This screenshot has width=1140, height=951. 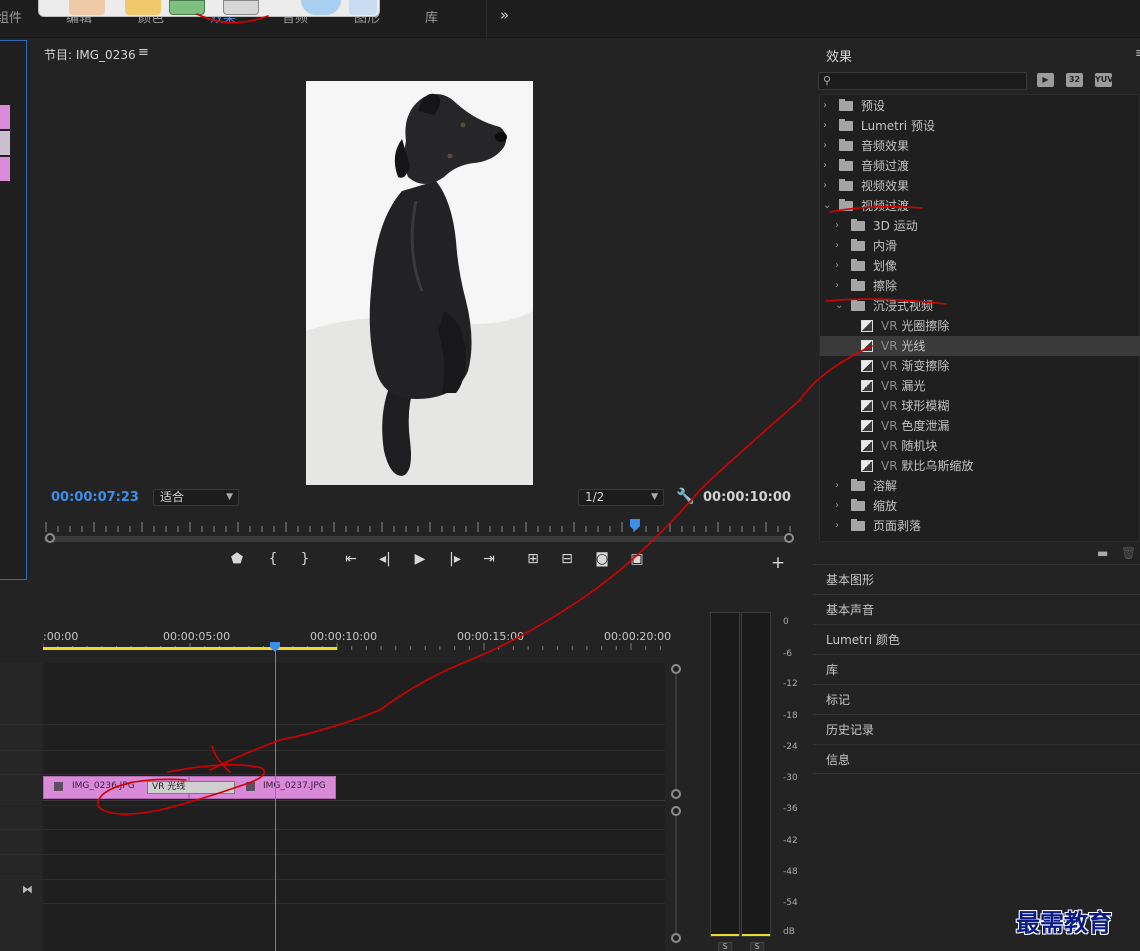 I want to click on effect-folder-item: › Lumetri 预设, so click(x=980, y=126).